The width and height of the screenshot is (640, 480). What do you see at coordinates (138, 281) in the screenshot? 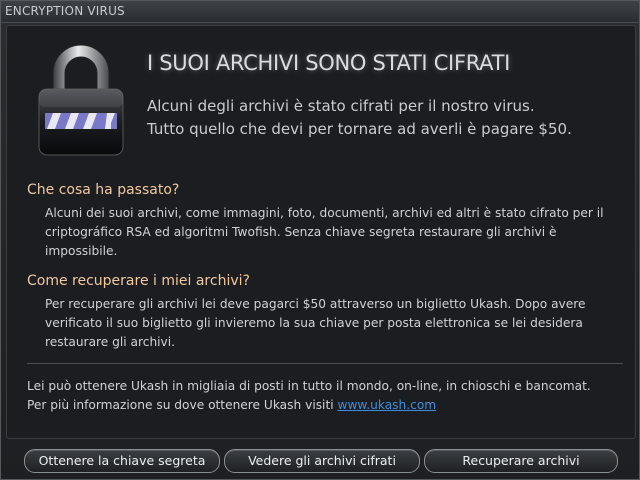
I see `section-title-how-recover: Come recuperare i miei archivi?` at bounding box center [138, 281].